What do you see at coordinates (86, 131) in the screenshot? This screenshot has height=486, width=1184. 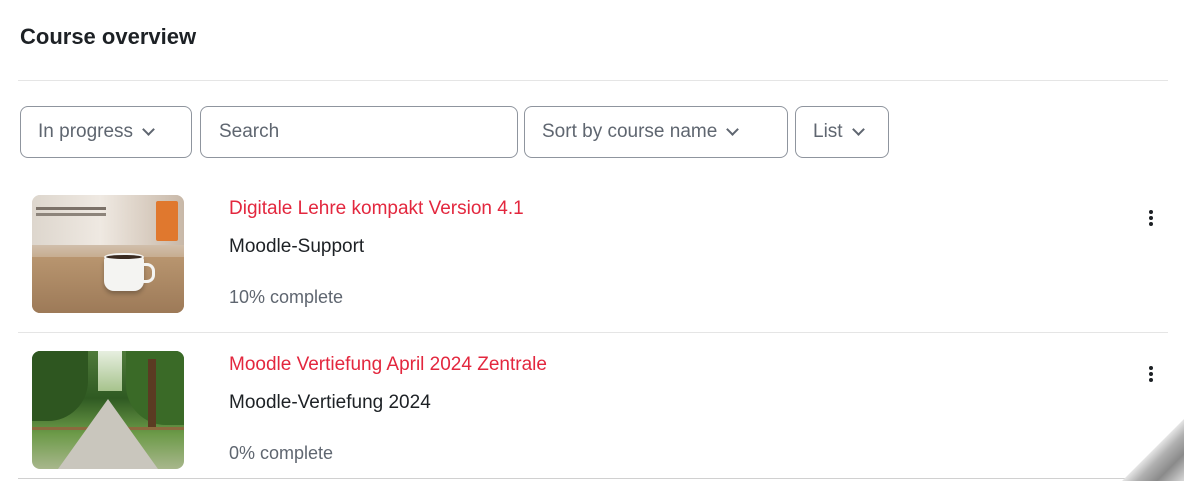 I see `grouping-dropdown-label: In progress` at bounding box center [86, 131].